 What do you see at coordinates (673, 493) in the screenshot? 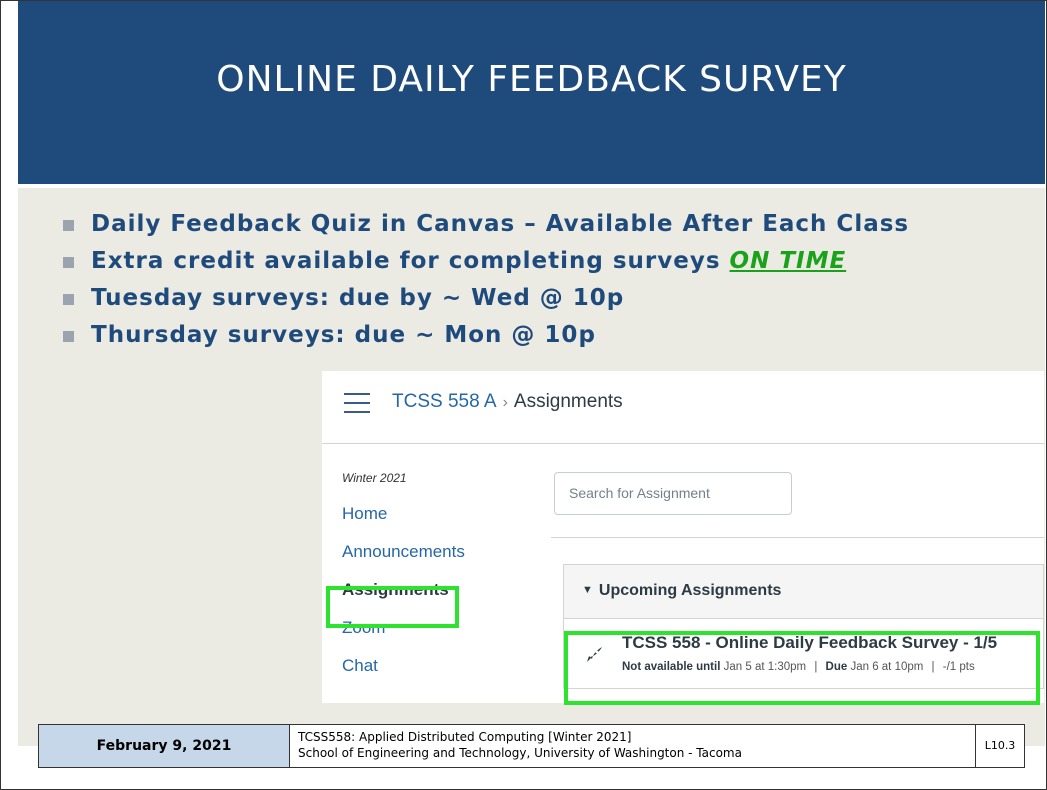
I see `assignment-search-input: Search for Assignment` at bounding box center [673, 493].